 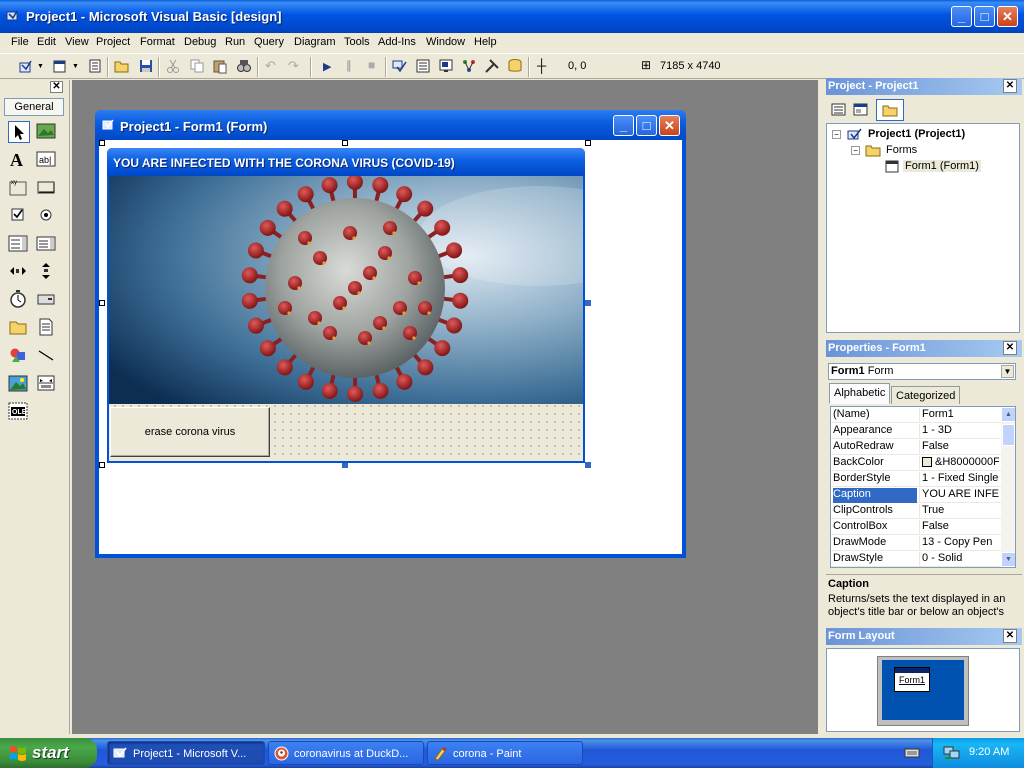 What do you see at coordinates (916, 447) in the screenshot?
I see `property-row: AutoRedraw False` at bounding box center [916, 447].